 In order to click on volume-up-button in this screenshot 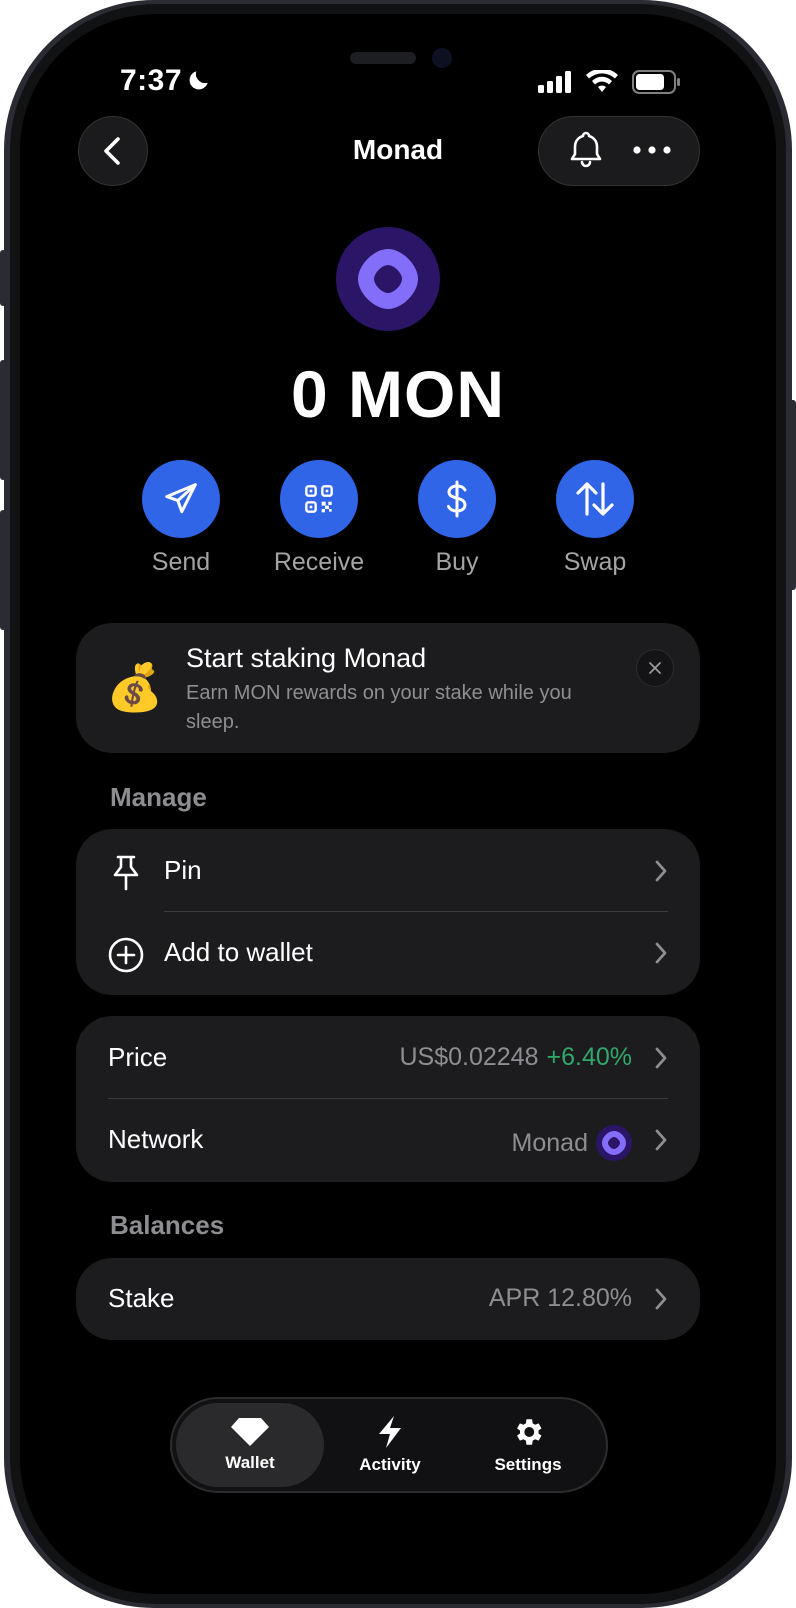, I will do `click(3, 420)`.